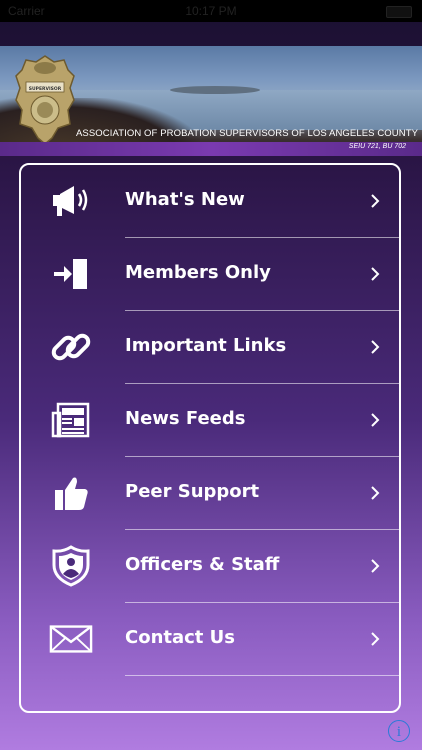 Image resolution: width=422 pixels, height=750 pixels. What do you see at coordinates (198, 272) in the screenshot?
I see `menu-item-label: Members Only` at bounding box center [198, 272].